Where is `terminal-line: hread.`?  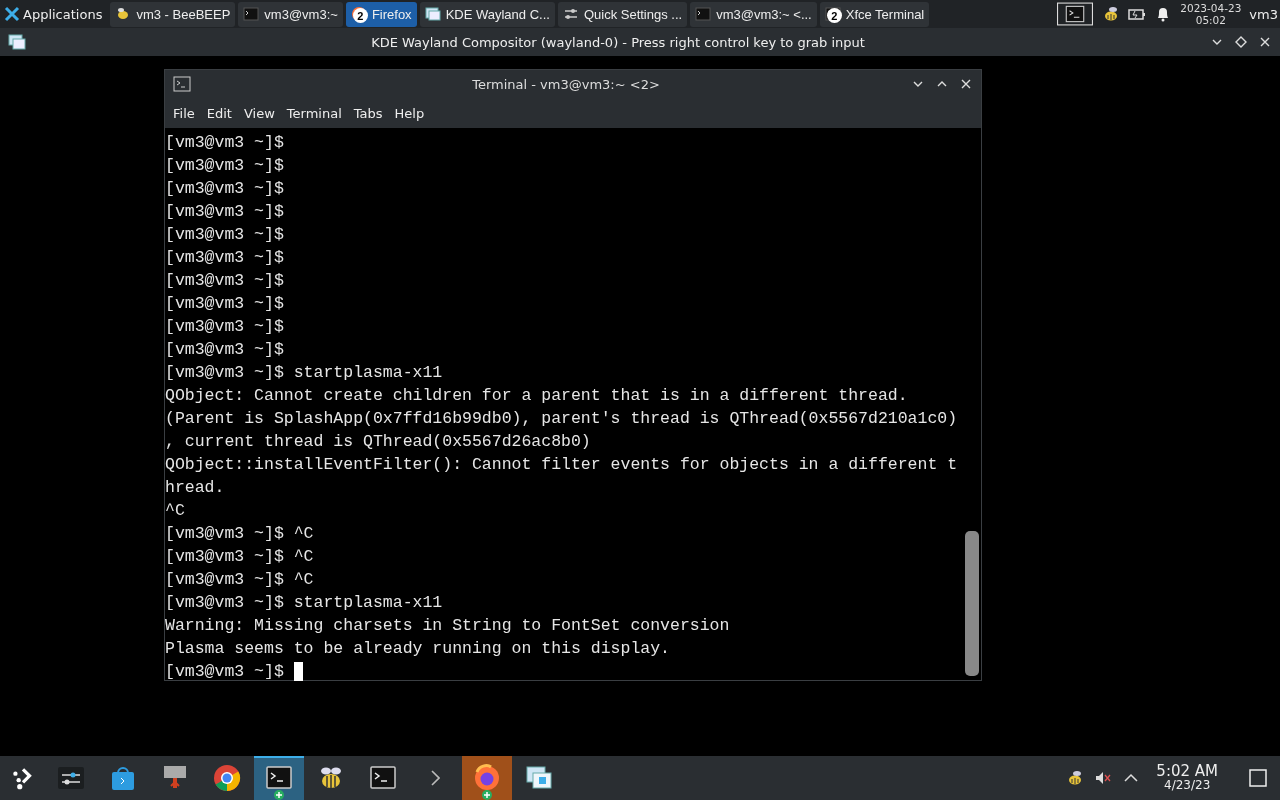 terminal-line: hread. is located at coordinates (195, 488).